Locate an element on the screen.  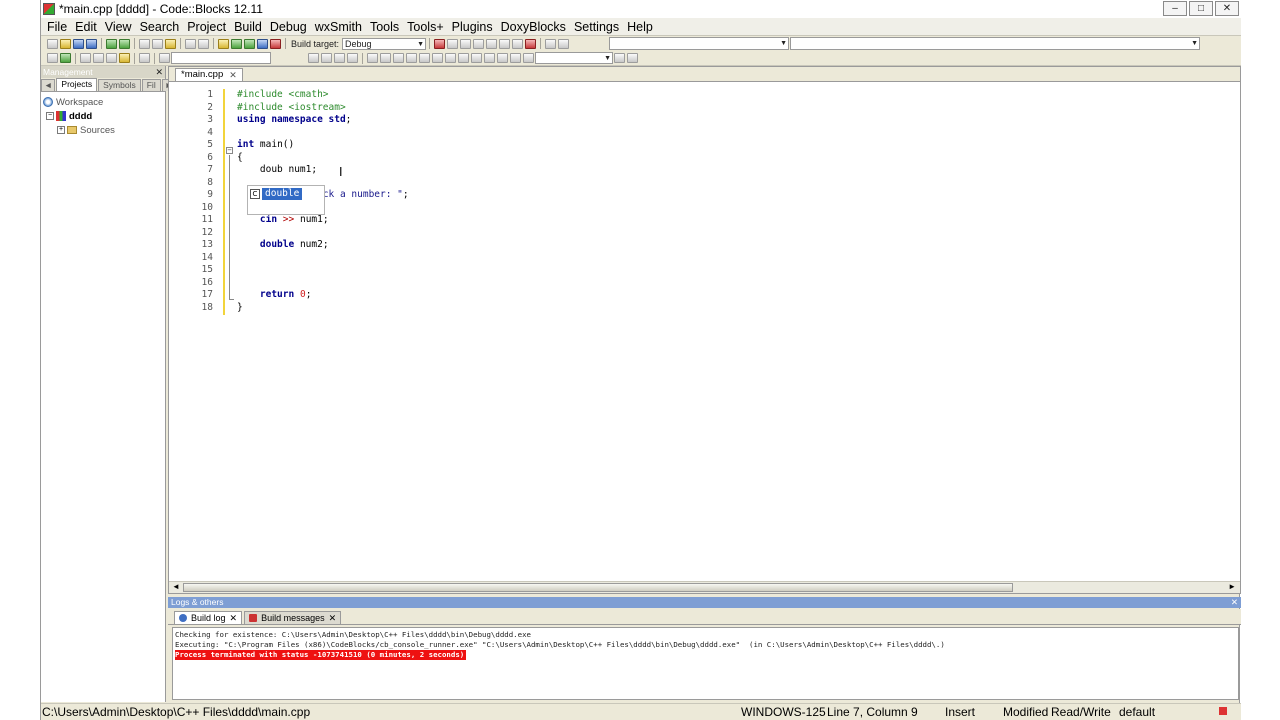
menu-doxyblocks: DoxyBlocks is located at coordinates (533, 27).